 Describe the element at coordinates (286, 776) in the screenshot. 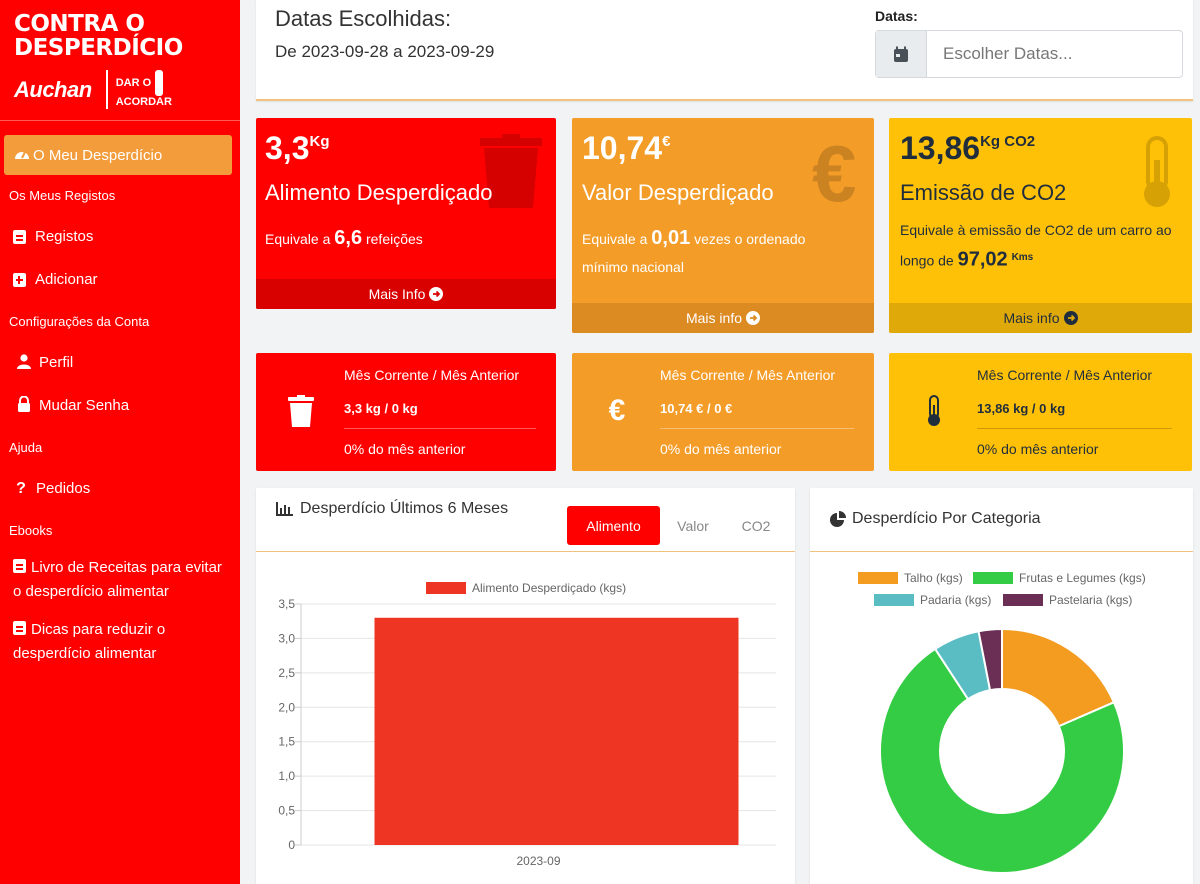

I see `y-tick-label: 1,0` at that location.